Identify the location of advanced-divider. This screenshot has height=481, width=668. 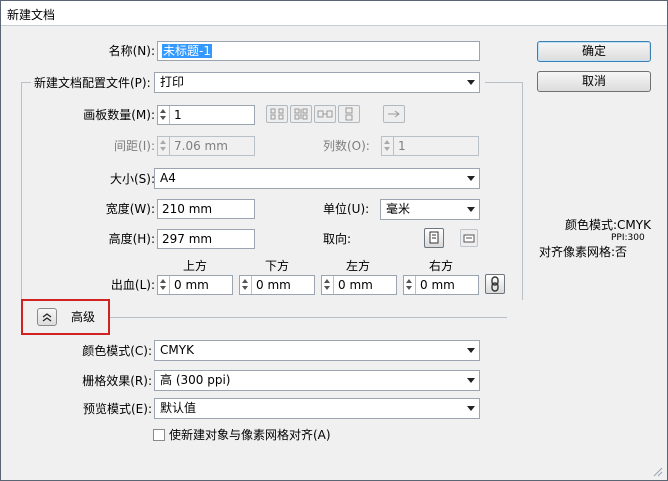
(308, 317).